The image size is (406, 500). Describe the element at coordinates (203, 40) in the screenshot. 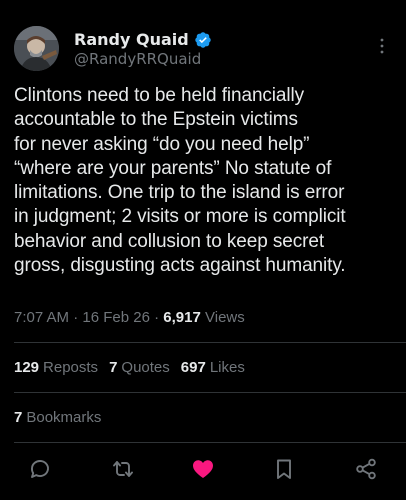

I see `verified-badge-icon` at that location.